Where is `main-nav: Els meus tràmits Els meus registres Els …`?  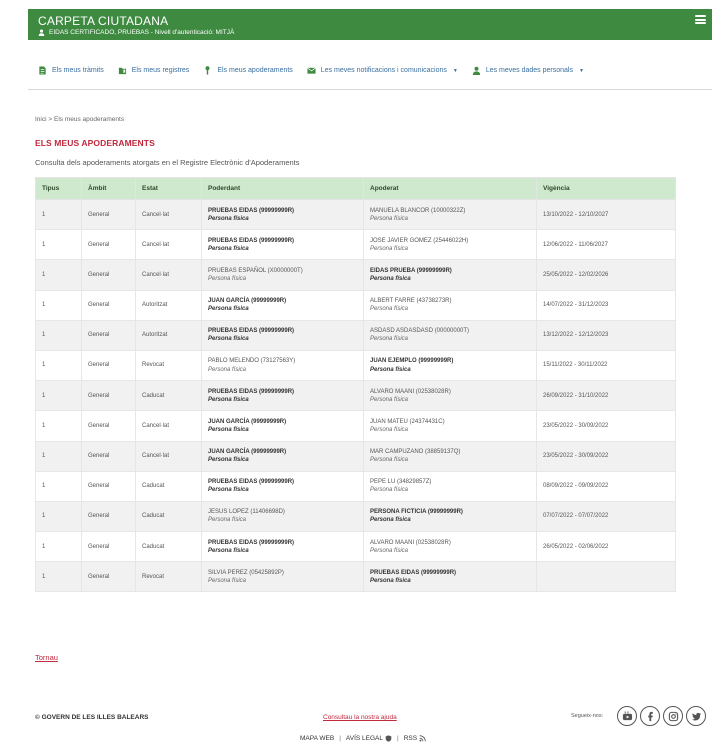
main-nav: Els meus tràmits Els meus registres Els … is located at coordinates (311, 70).